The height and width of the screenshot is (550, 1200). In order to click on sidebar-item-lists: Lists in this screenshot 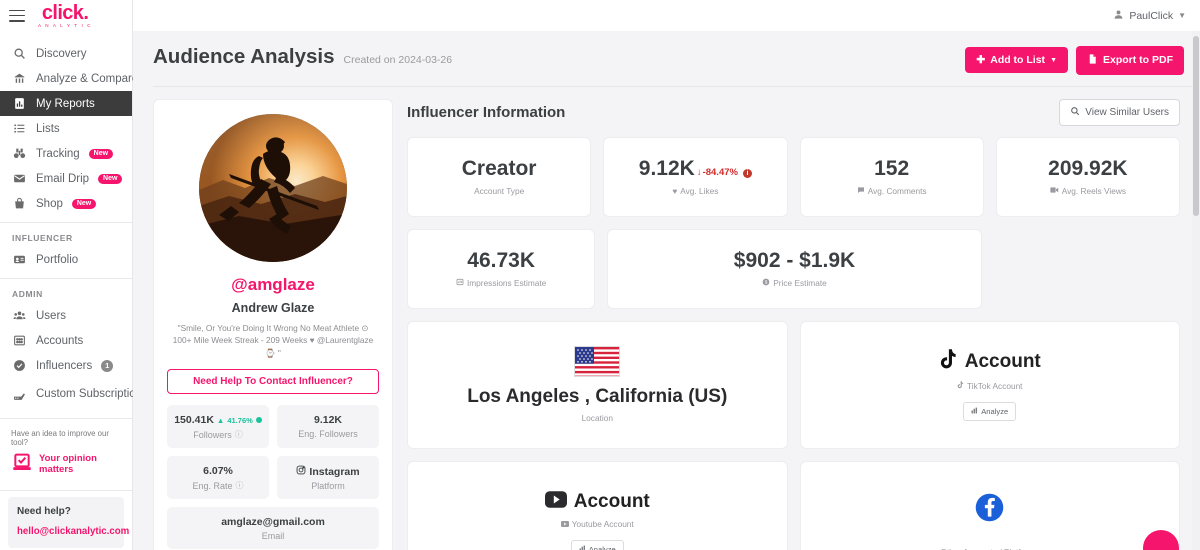, I will do `click(66, 128)`.